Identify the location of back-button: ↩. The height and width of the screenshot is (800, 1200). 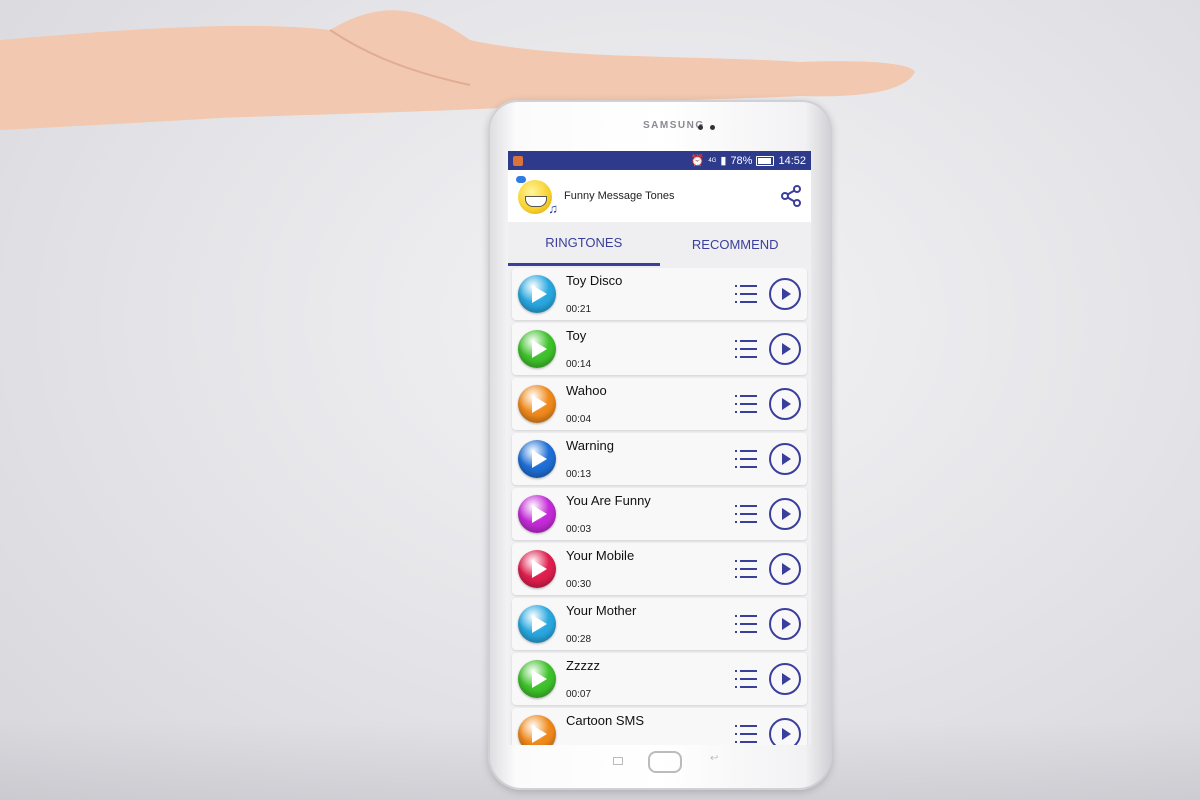
(714, 758).